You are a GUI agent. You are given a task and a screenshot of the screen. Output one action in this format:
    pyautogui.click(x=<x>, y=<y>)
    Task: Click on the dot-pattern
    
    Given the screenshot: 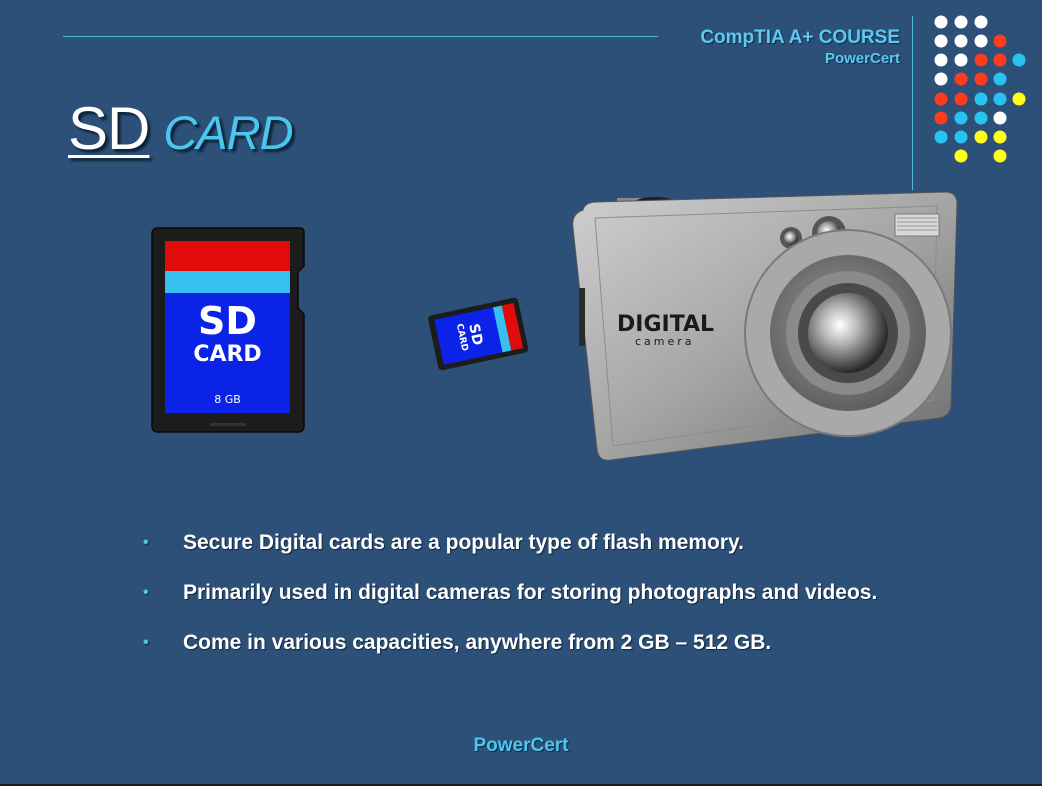 What is the action you would take?
    pyautogui.click(x=980, y=89)
    